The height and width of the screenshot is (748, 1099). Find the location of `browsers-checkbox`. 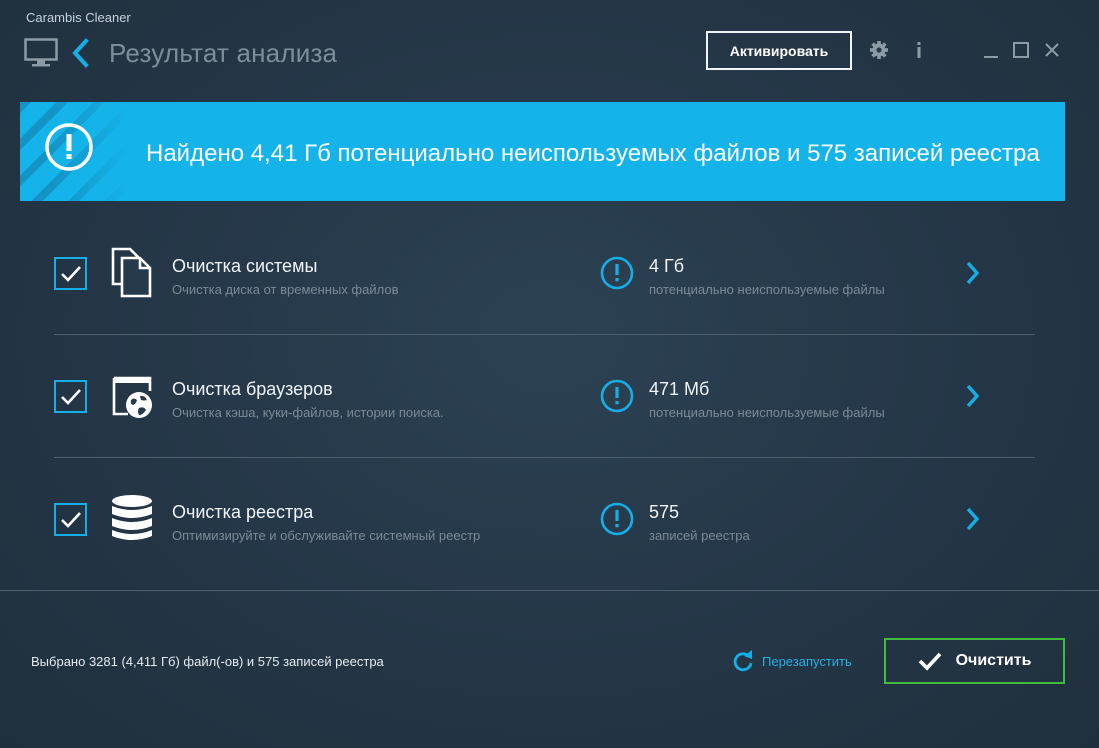

browsers-checkbox is located at coordinates (70, 396).